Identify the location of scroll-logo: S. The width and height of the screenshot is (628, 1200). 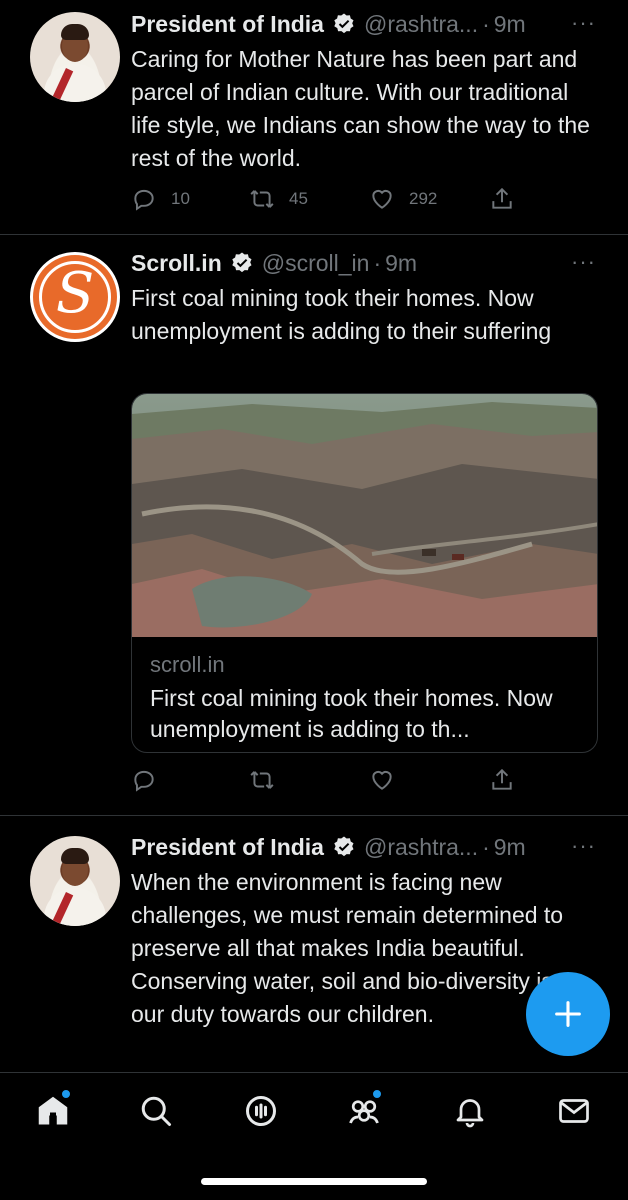
(75, 293).